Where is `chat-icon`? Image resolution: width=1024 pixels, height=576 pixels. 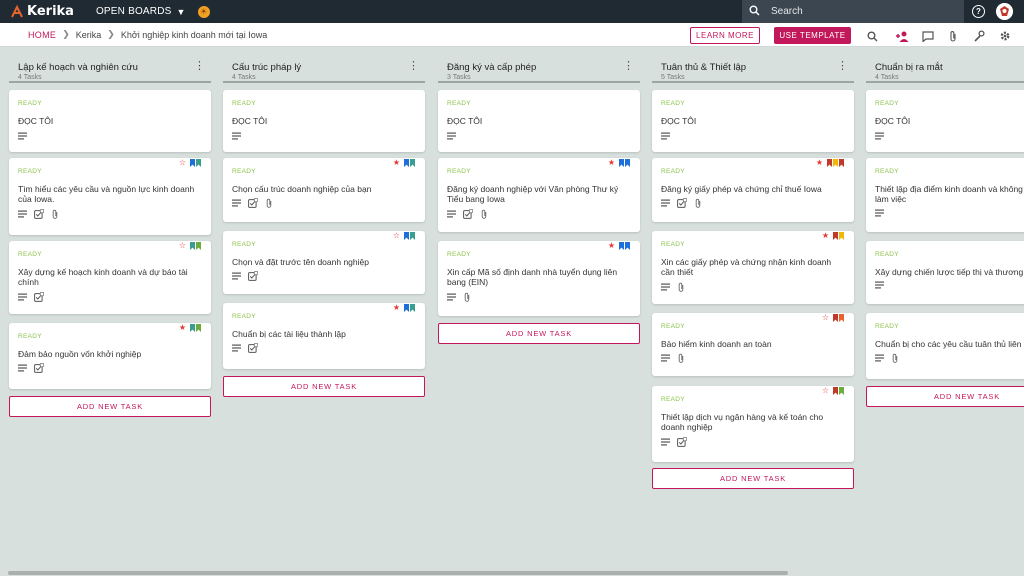 chat-icon is located at coordinates (928, 36).